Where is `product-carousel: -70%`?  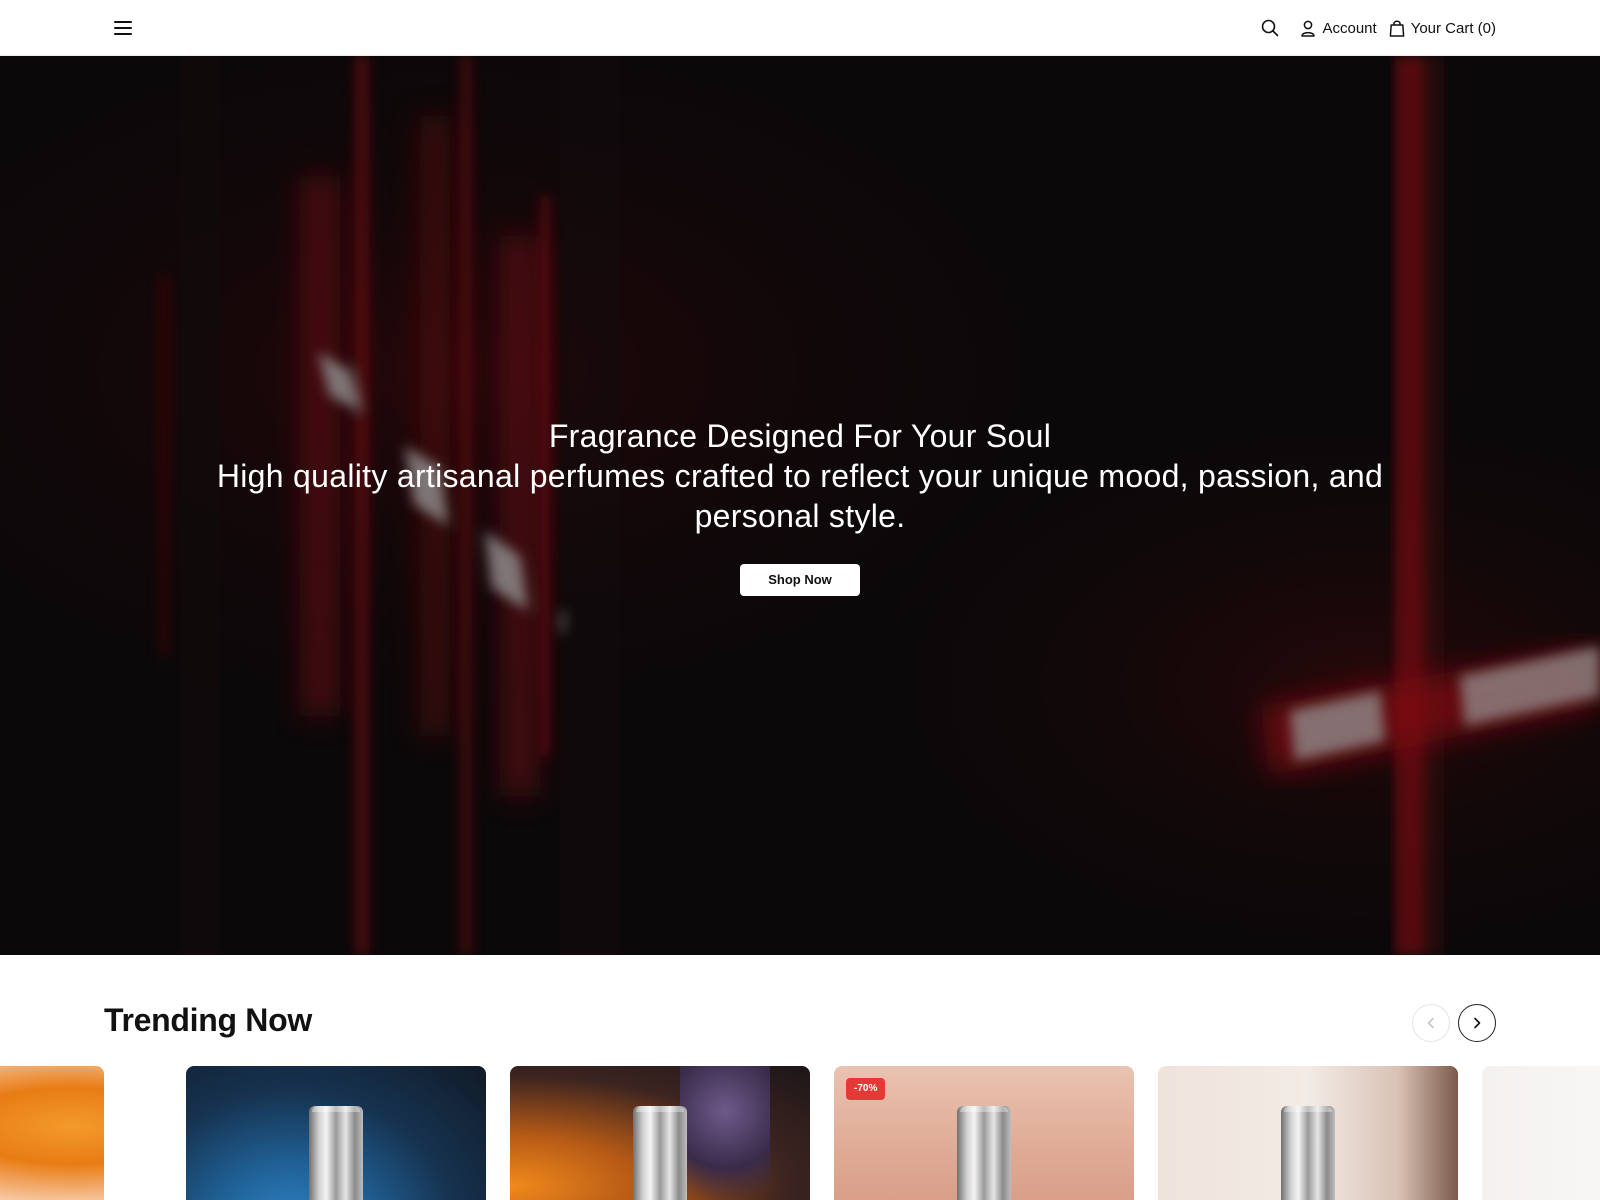
product-carousel: -70% is located at coordinates (800, 1133).